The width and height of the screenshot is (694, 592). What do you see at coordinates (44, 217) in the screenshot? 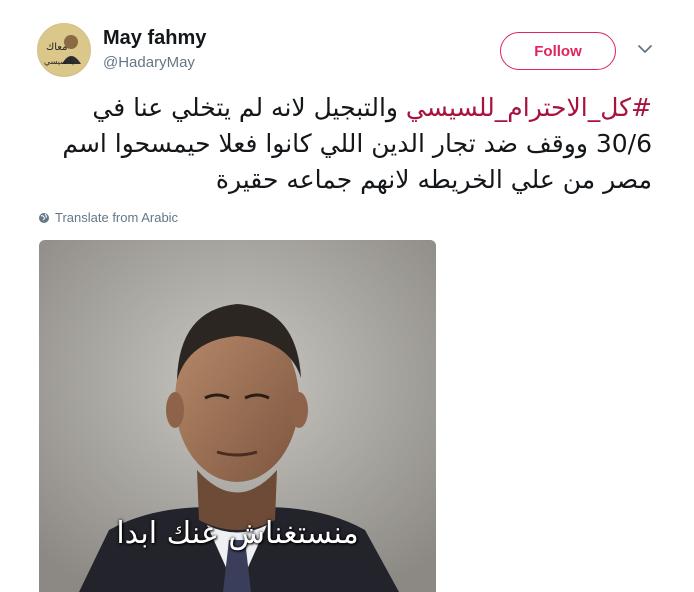
I see `globe-icon` at bounding box center [44, 217].